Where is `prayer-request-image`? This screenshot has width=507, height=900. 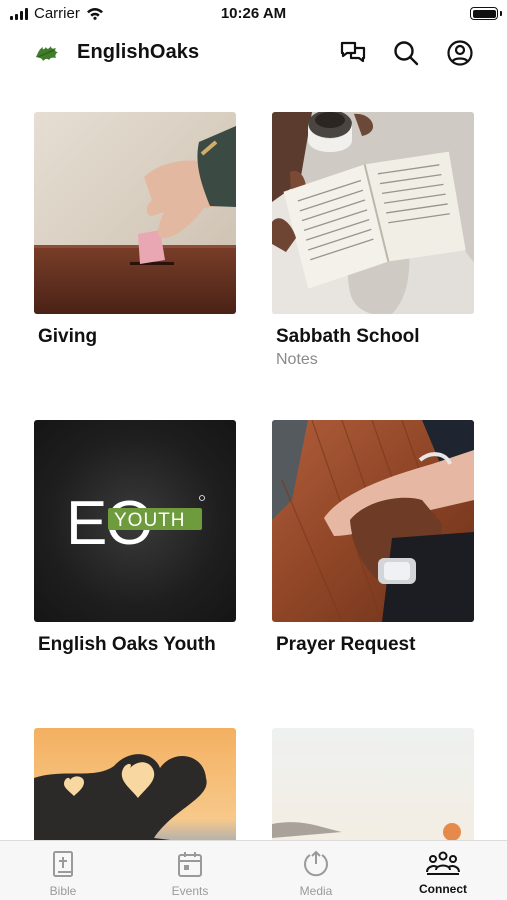 prayer-request-image is located at coordinates (373, 521).